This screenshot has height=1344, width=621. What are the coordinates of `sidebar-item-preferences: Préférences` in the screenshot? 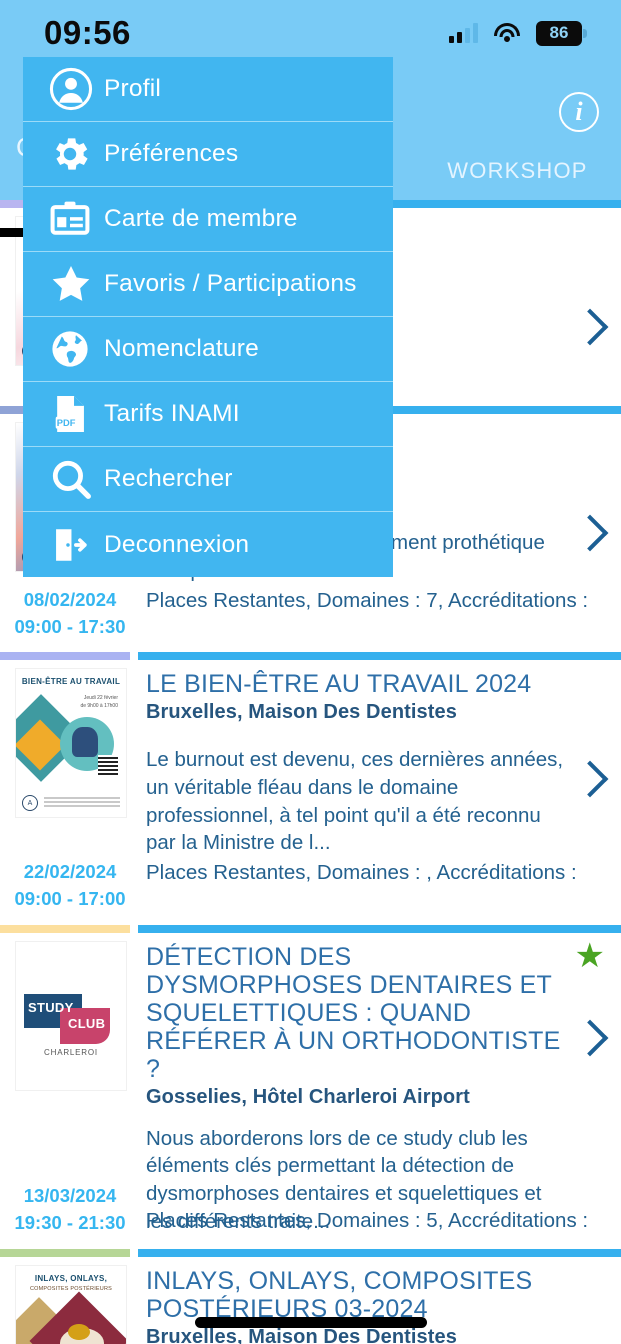 It's located at (208, 154).